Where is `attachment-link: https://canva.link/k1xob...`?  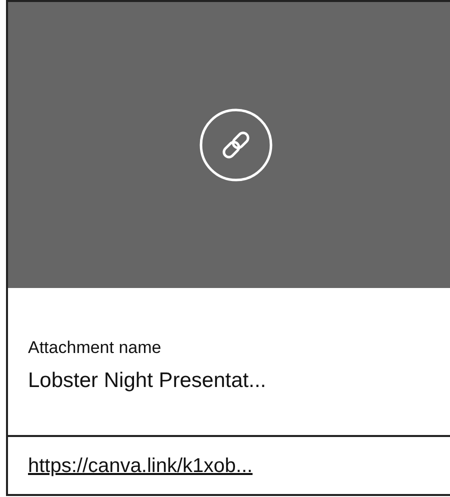 attachment-link: https://canva.link/k1xob... is located at coordinates (140, 465).